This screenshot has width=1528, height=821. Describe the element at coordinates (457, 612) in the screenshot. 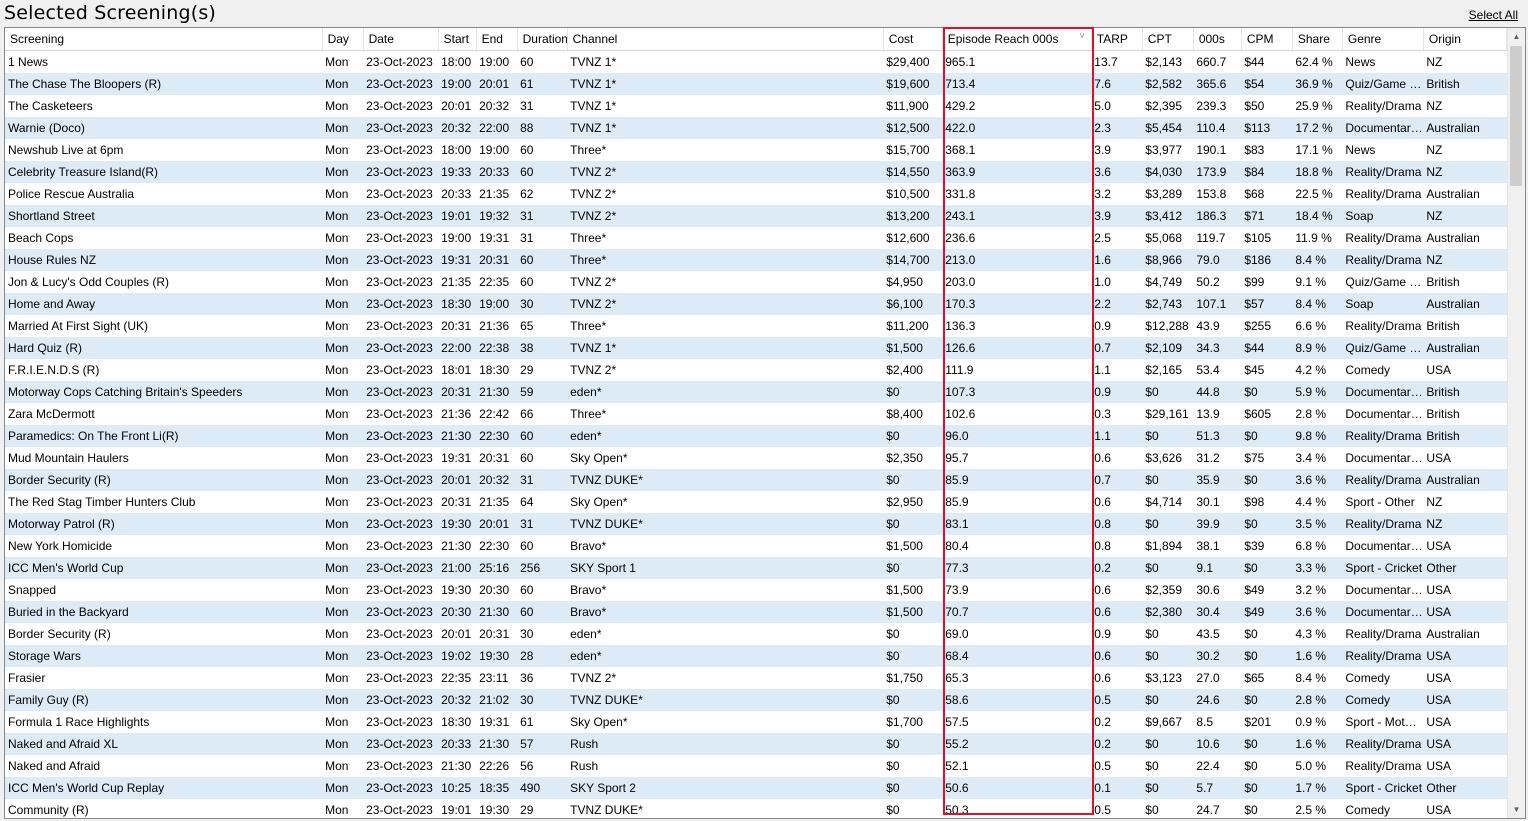

I see `table-cell: 20:30` at that location.